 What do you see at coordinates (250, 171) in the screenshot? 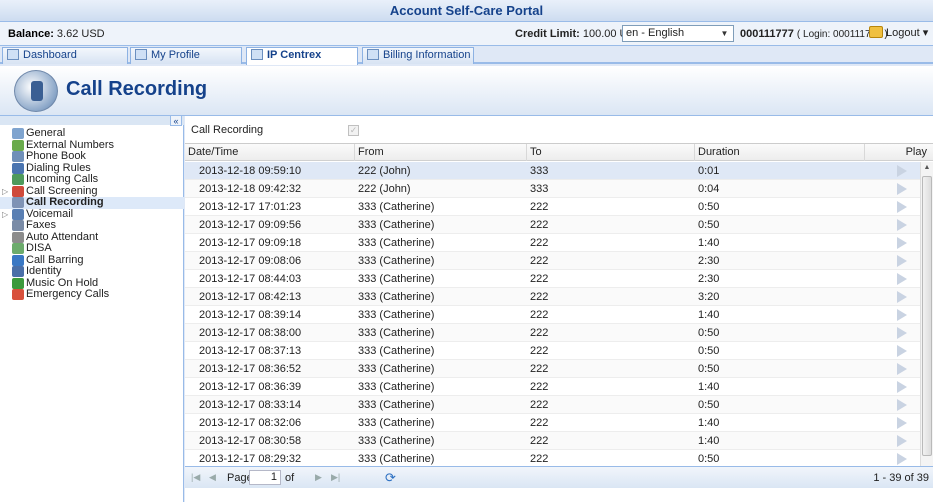
I see `cell-datetime: 2013-12-18 09:59:10` at bounding box center [250, 171].